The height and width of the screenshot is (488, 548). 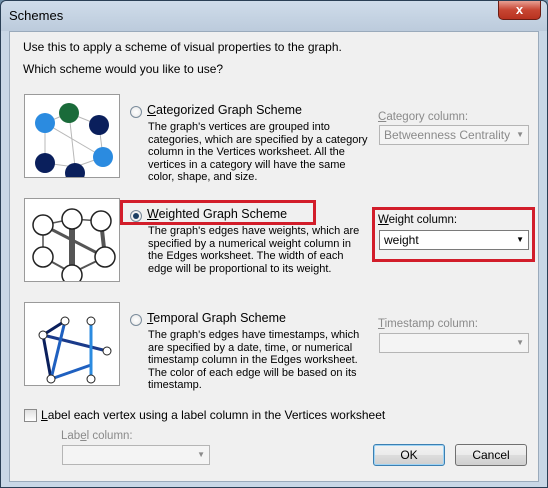 What do you see at coordinates (30, 415) in the screenshot?
I see `label-vertex-checkbox` at bounding box center [30, 415].